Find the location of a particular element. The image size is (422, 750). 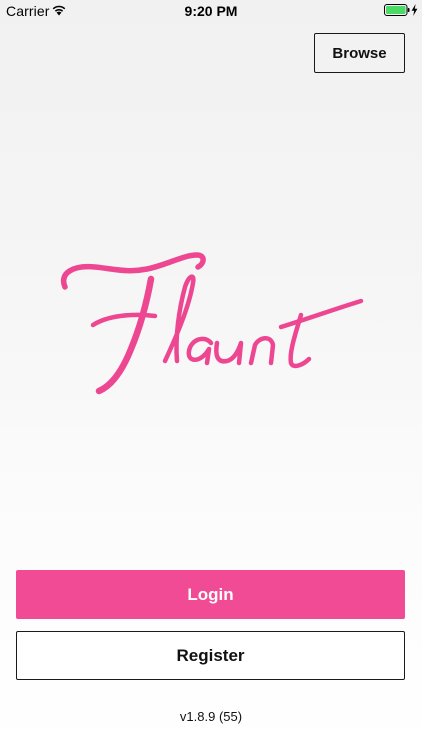

status-bar: Carrier 9:20 PM is located at coordinates (211, 11).